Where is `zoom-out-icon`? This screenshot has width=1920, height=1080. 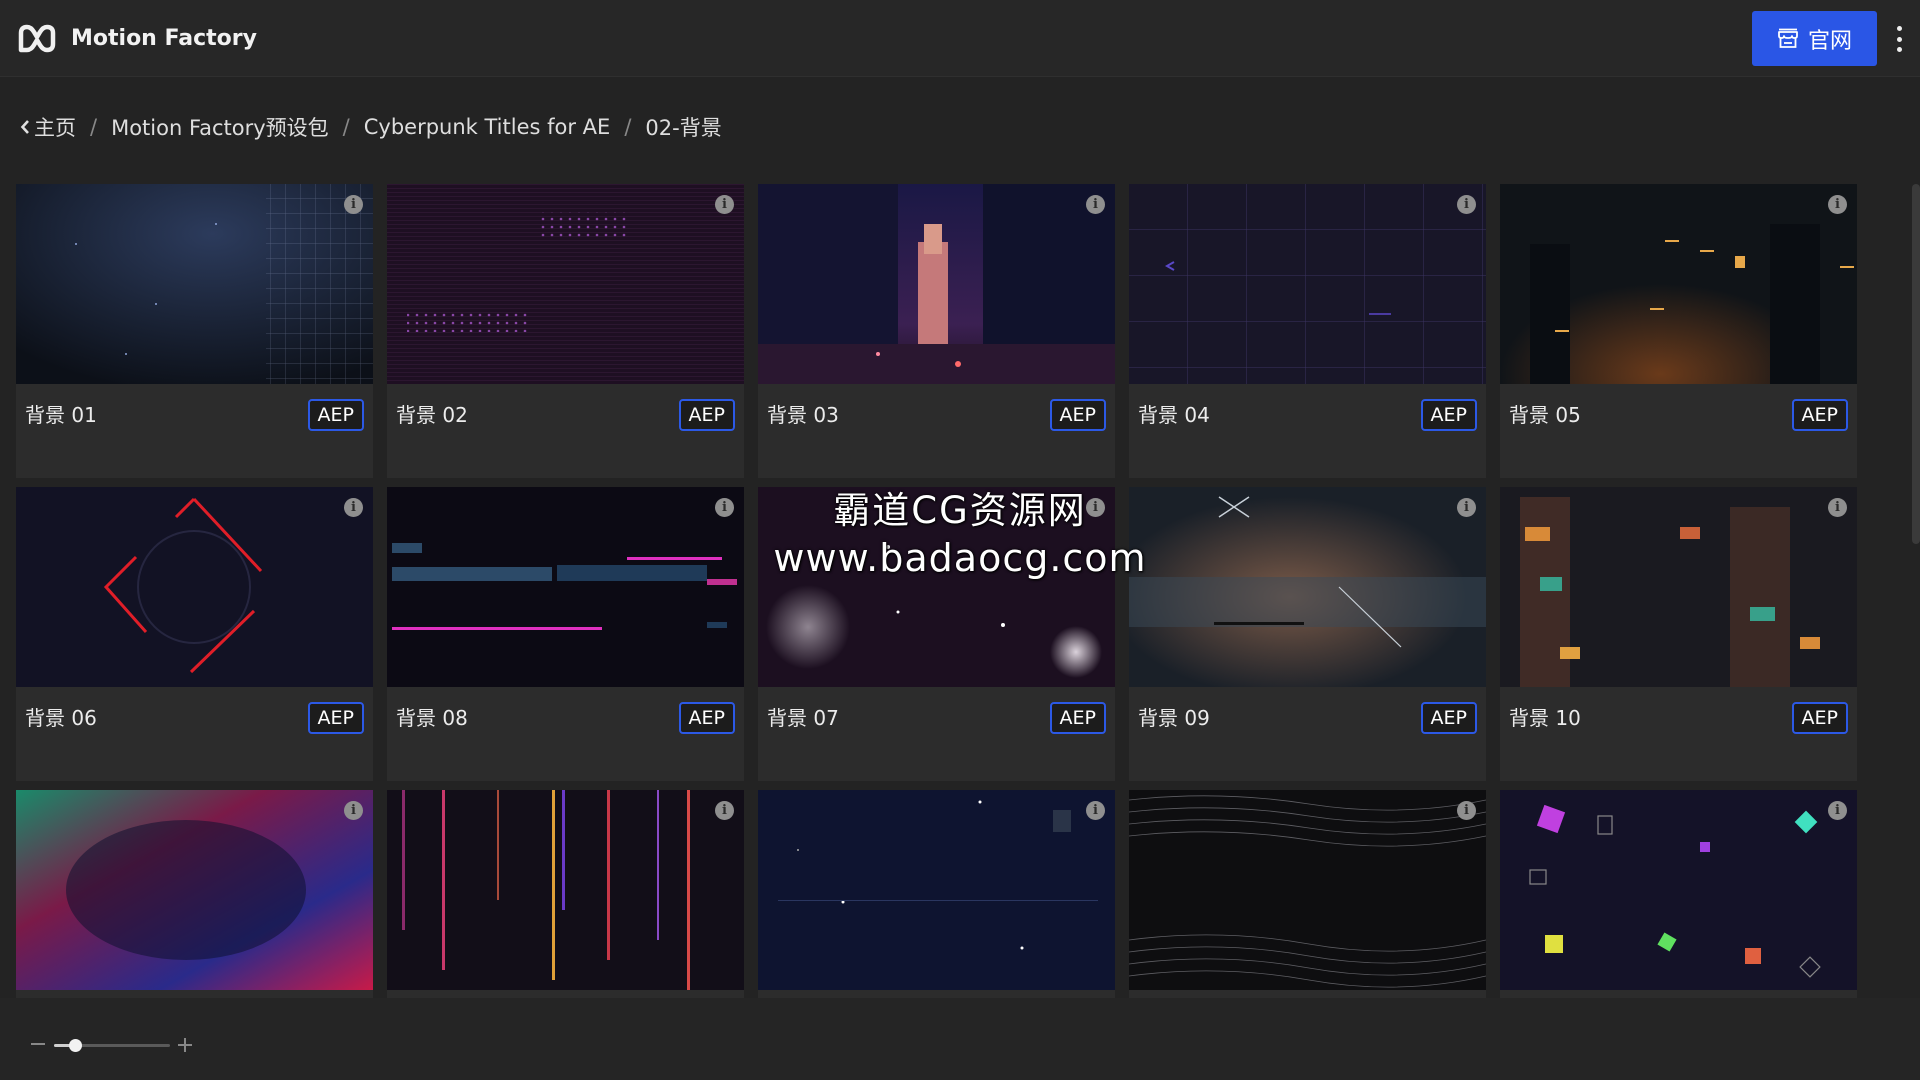
zoom-out-icon is located at coordinates (38, 1044).